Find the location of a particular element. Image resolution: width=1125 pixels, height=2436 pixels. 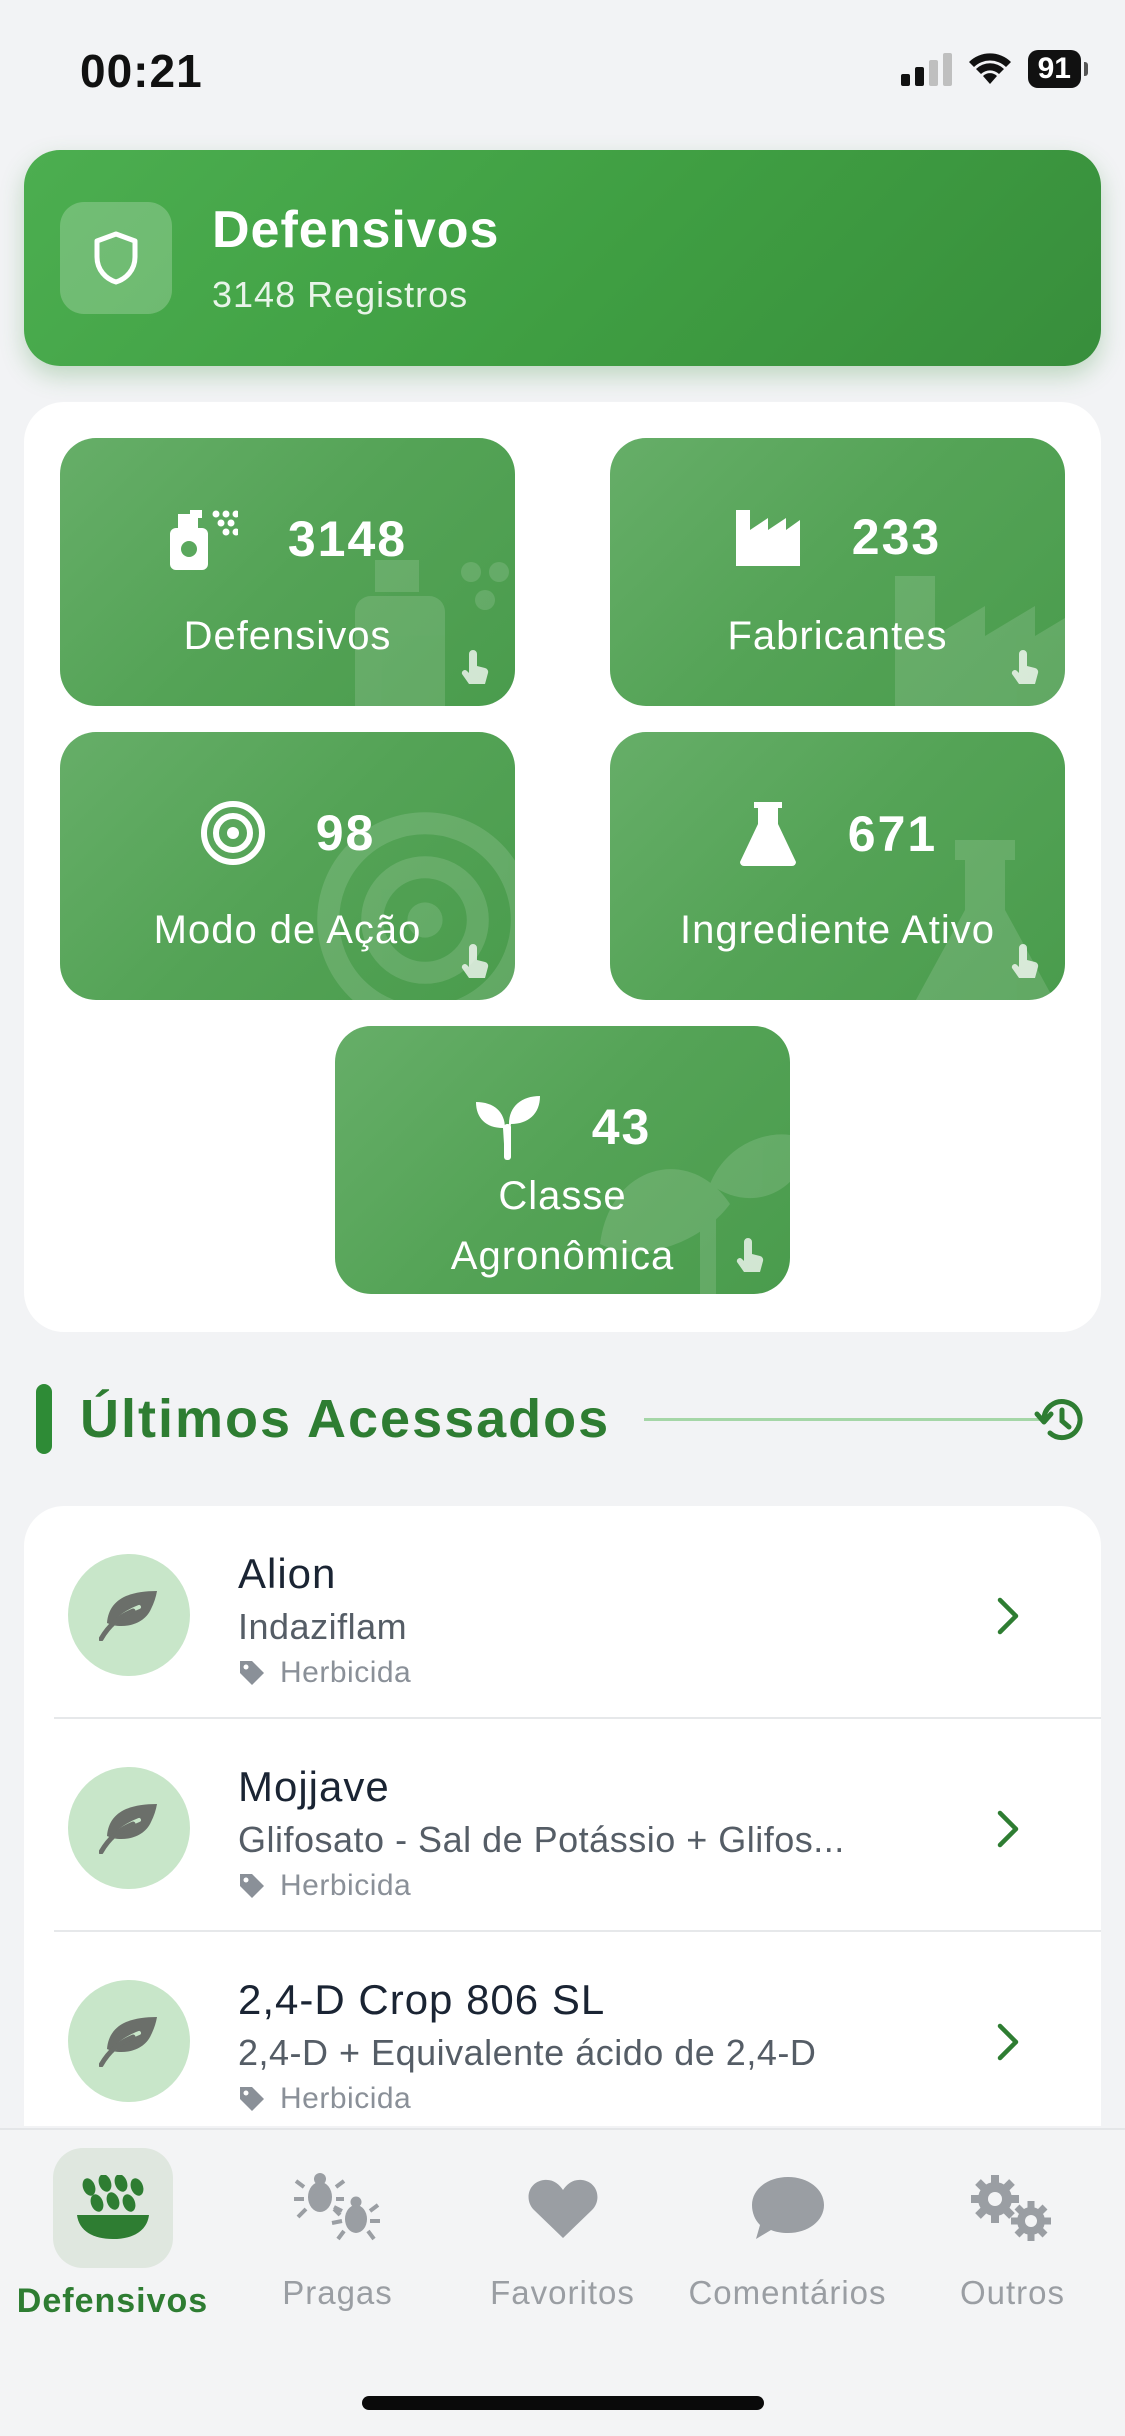

stat-label: Classe Agronômica is located at coordinates (562, 1226).